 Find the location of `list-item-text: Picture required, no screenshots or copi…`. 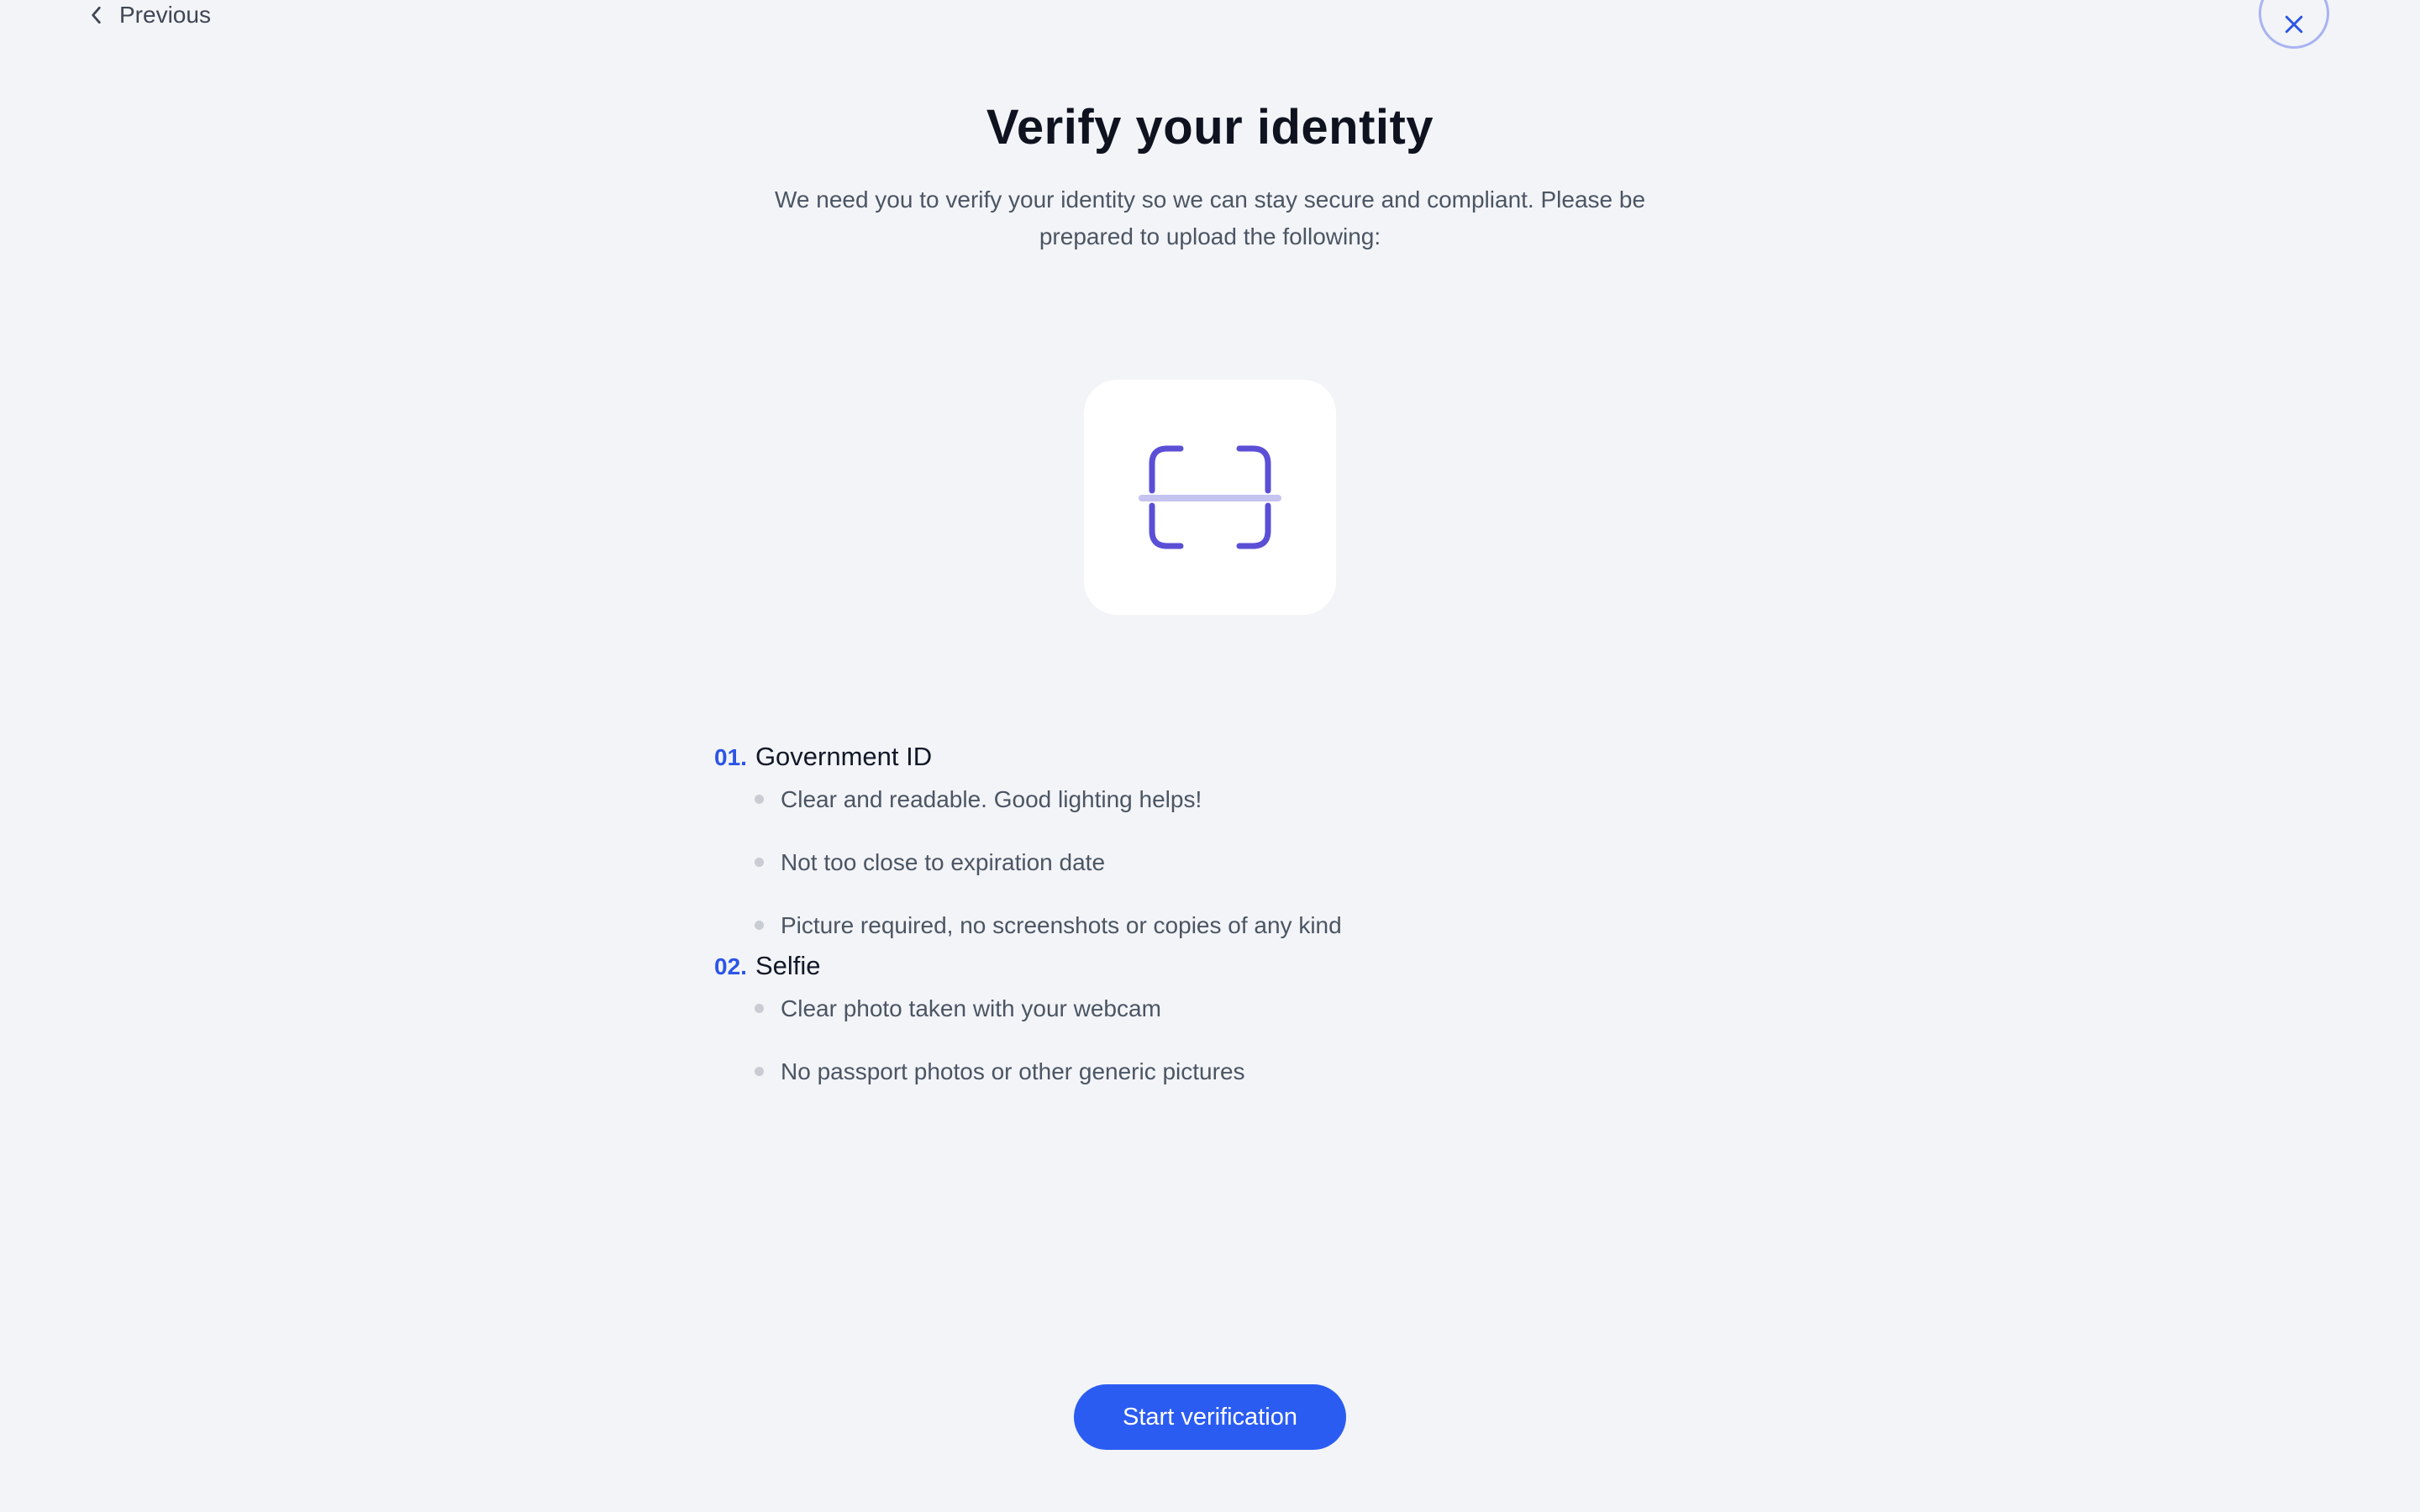

list-item-text: Picture required, no screenshots or copi… is located at coordinates (1061, 924).